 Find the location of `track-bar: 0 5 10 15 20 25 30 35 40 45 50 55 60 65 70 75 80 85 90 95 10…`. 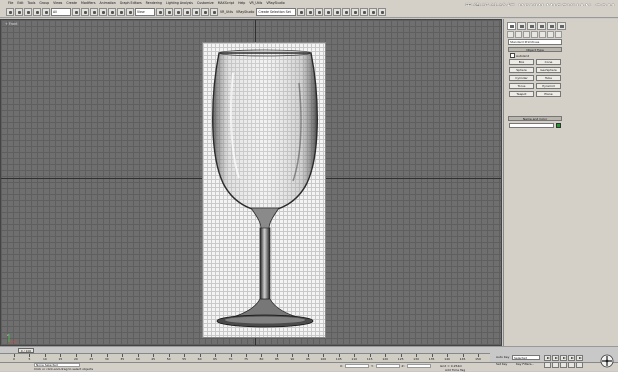

track-bar: 0 5 10 15 20 25 30 35 40 45 50 55 60 65 70 75 80 85 90 95 10… is located at coordinates (245, 357).